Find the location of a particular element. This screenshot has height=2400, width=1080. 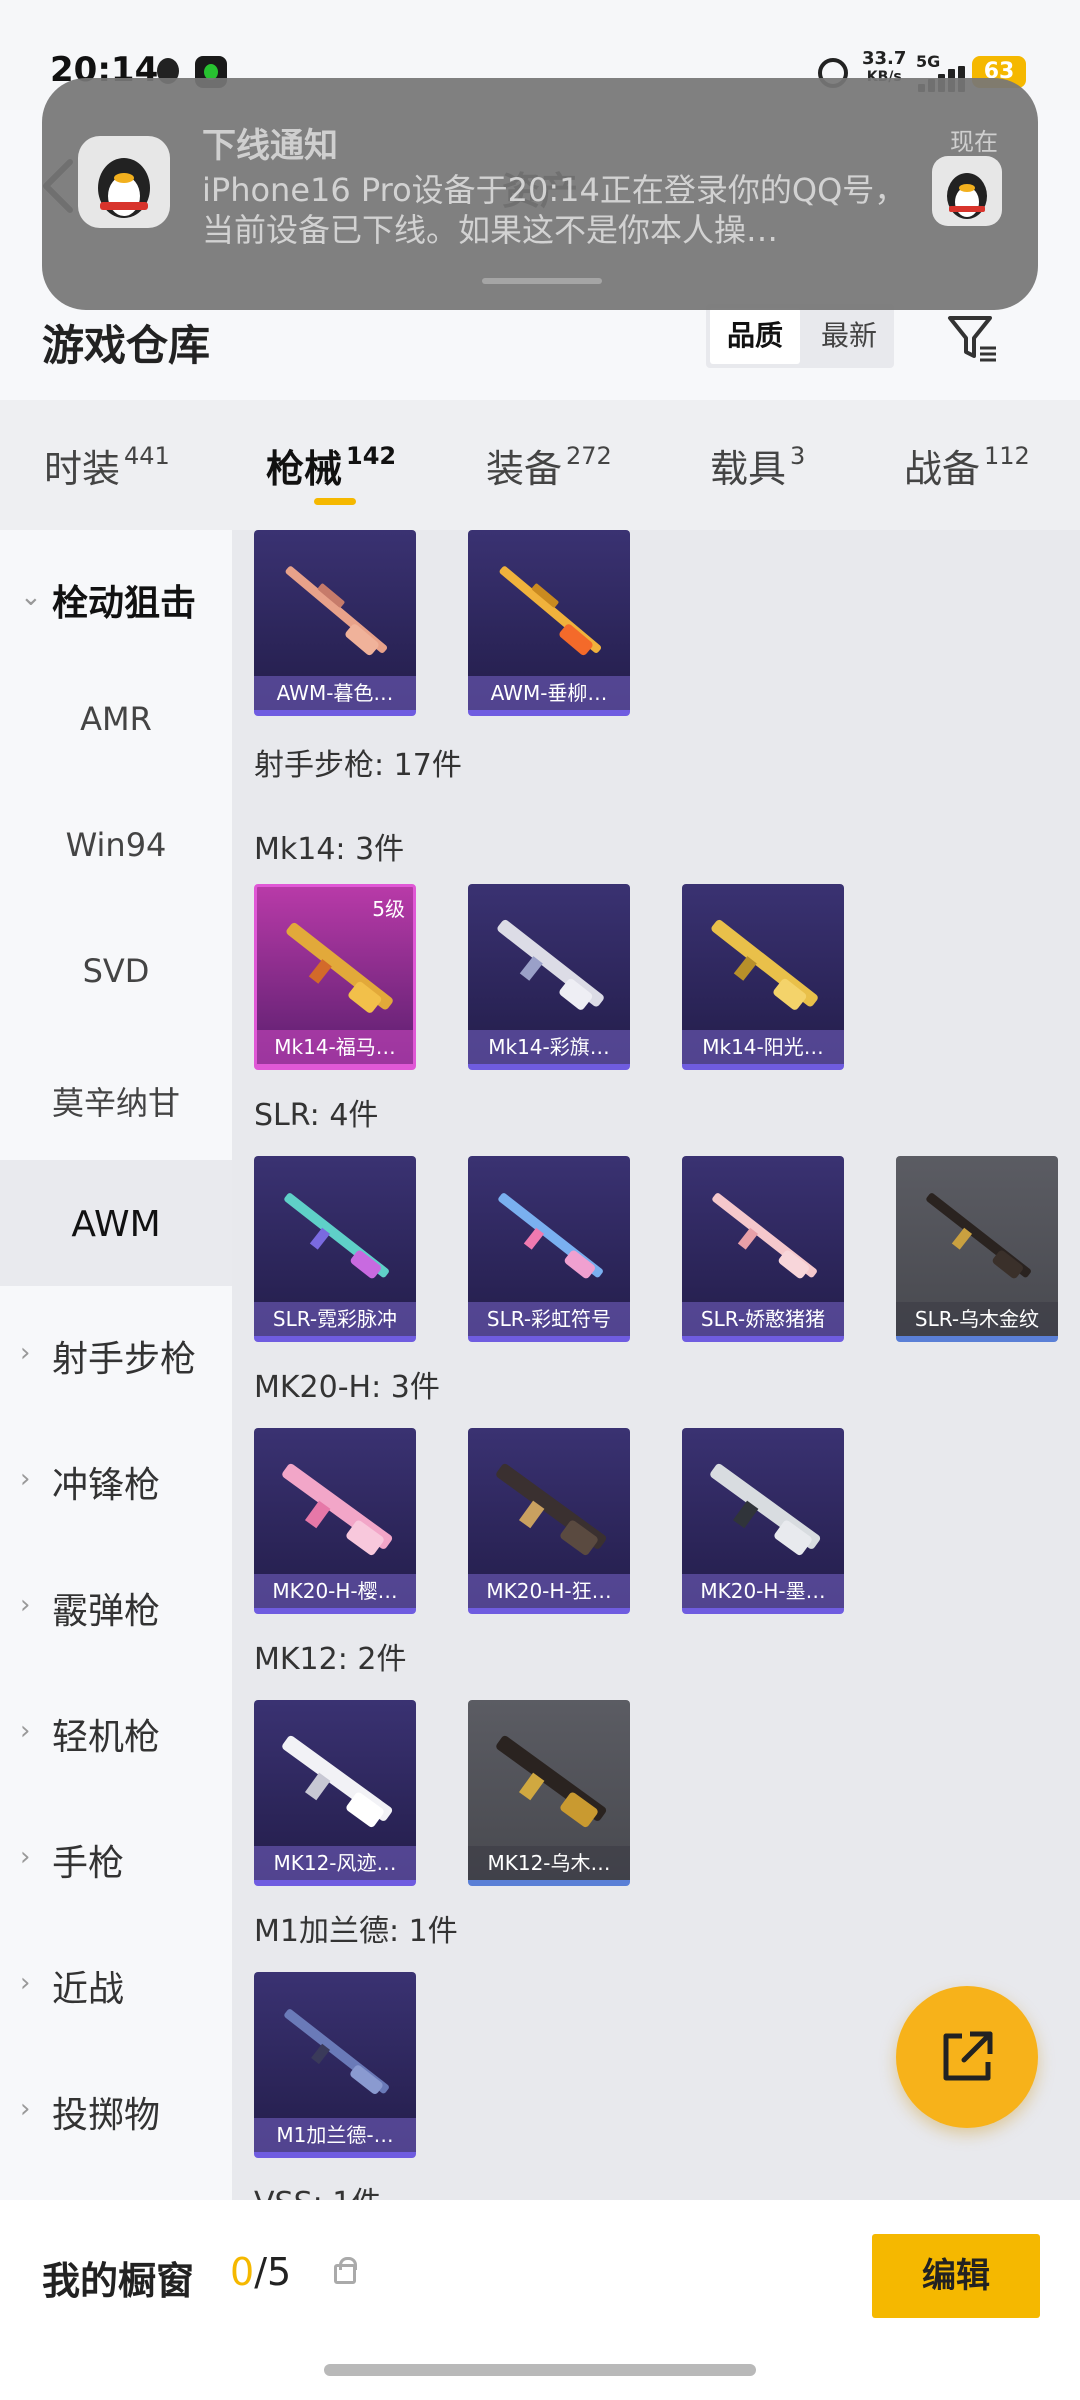

weapon-card: SLR-娇憨猪猪 is located at coordinates (763, 1249).